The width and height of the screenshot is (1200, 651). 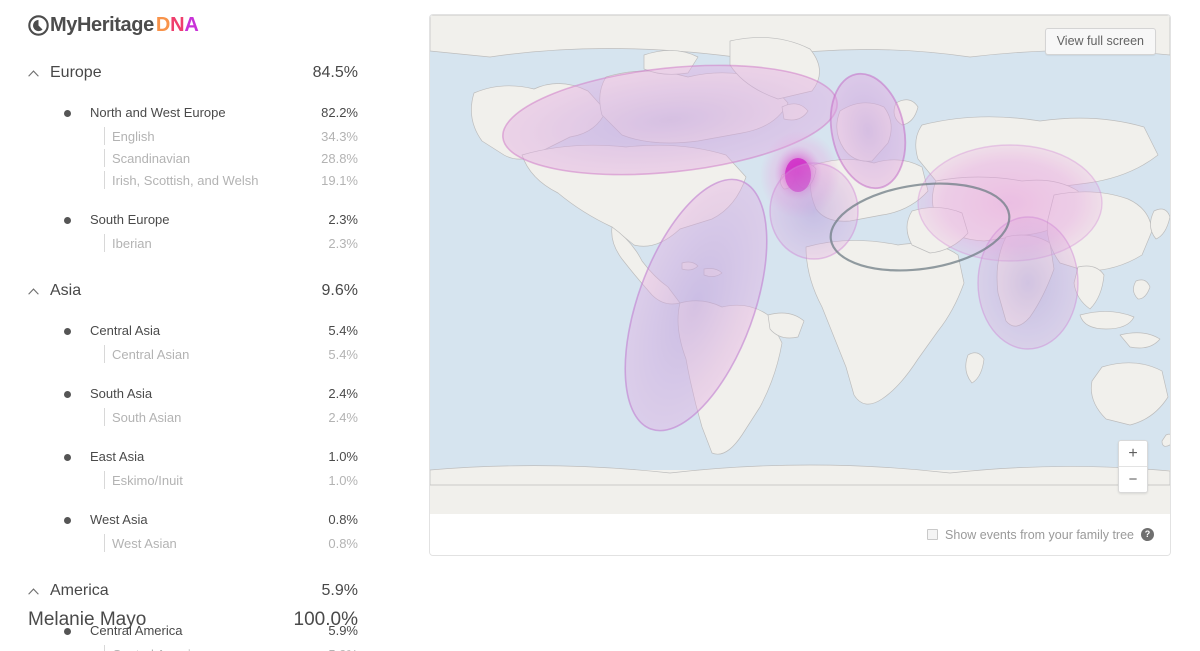 What do you see at coordinates (66, 290) in the screenshot?
I see `continent-name: Asia` at bounding box center [66, 290].